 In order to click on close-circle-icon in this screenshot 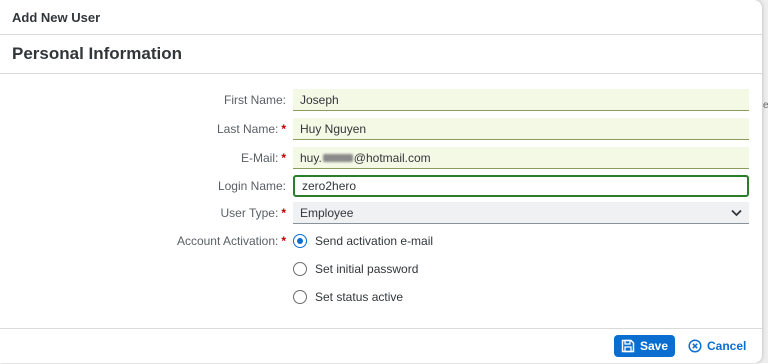, I will do `click(695, 346)`.